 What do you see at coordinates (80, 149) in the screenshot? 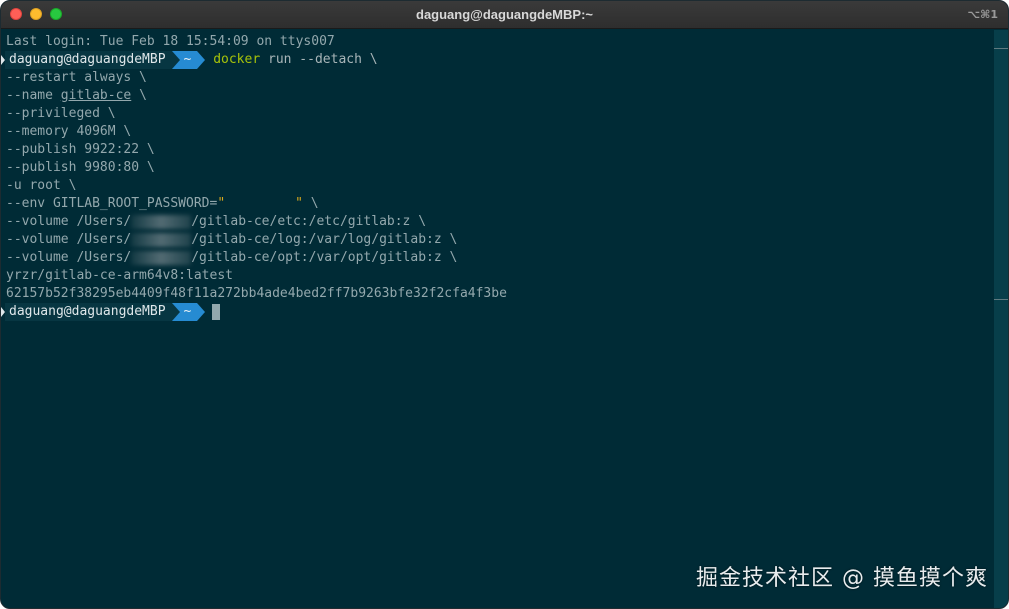
I see `arg-publish-ssh: --publish 9922:22 \` at bounding box center [80, 149].